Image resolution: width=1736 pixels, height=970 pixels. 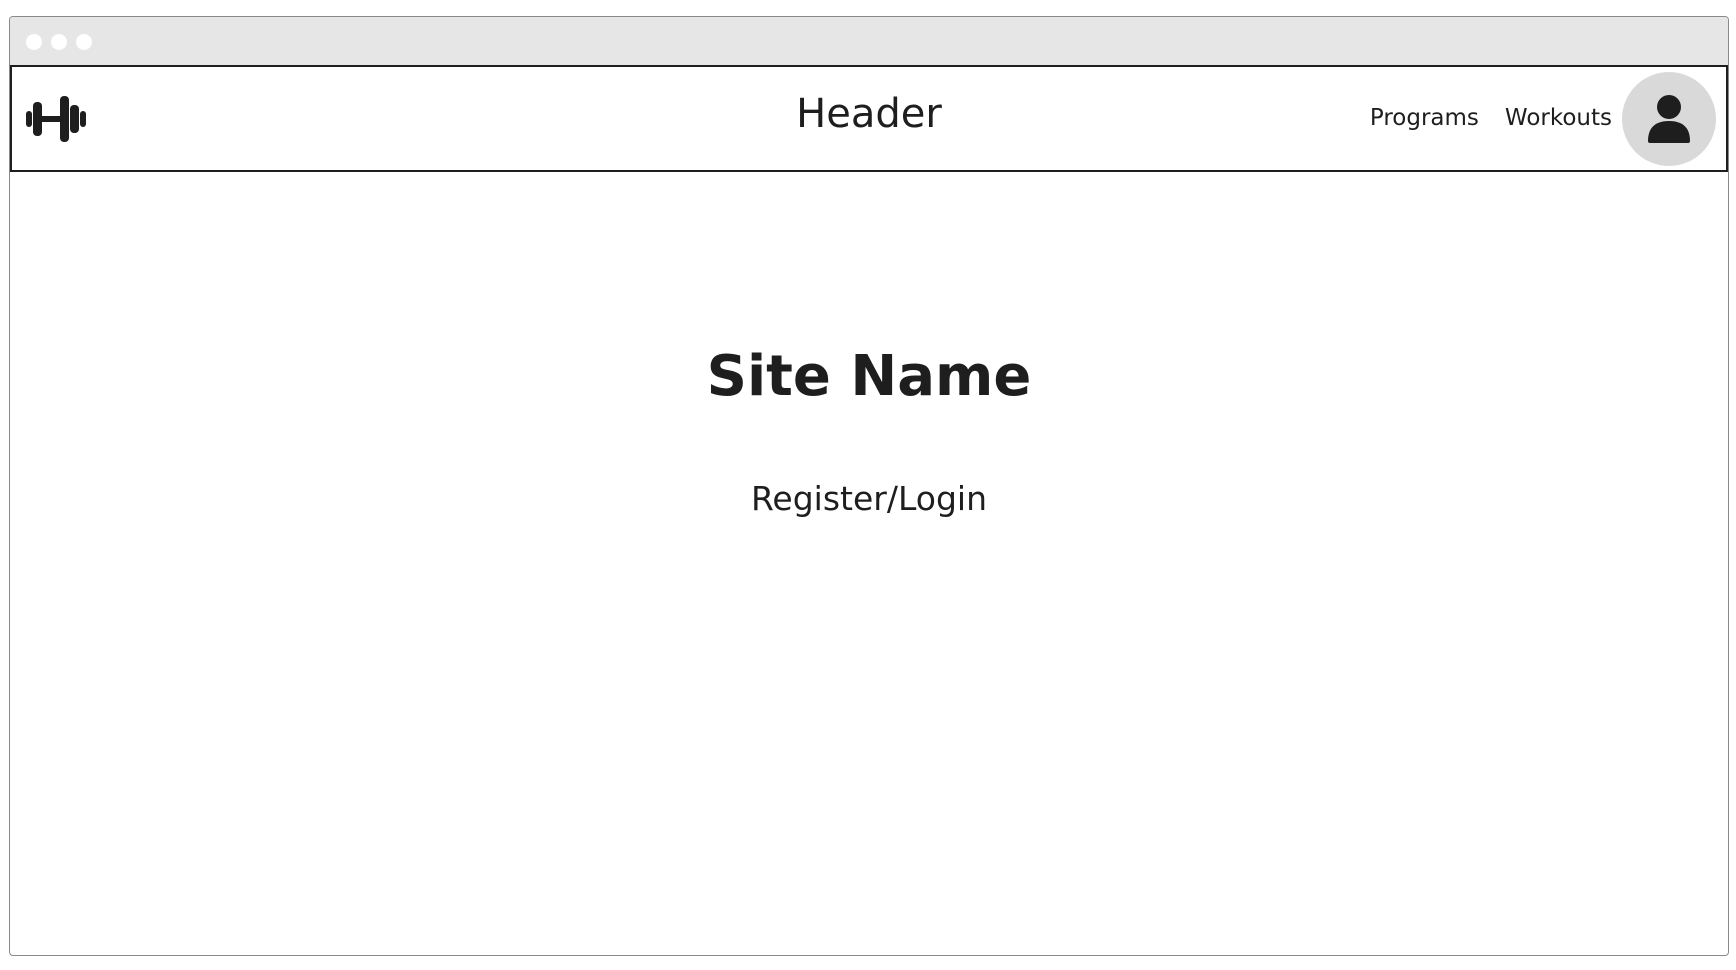 I want to click on register-login-container: Register/Login, so click(x=869, y=499).